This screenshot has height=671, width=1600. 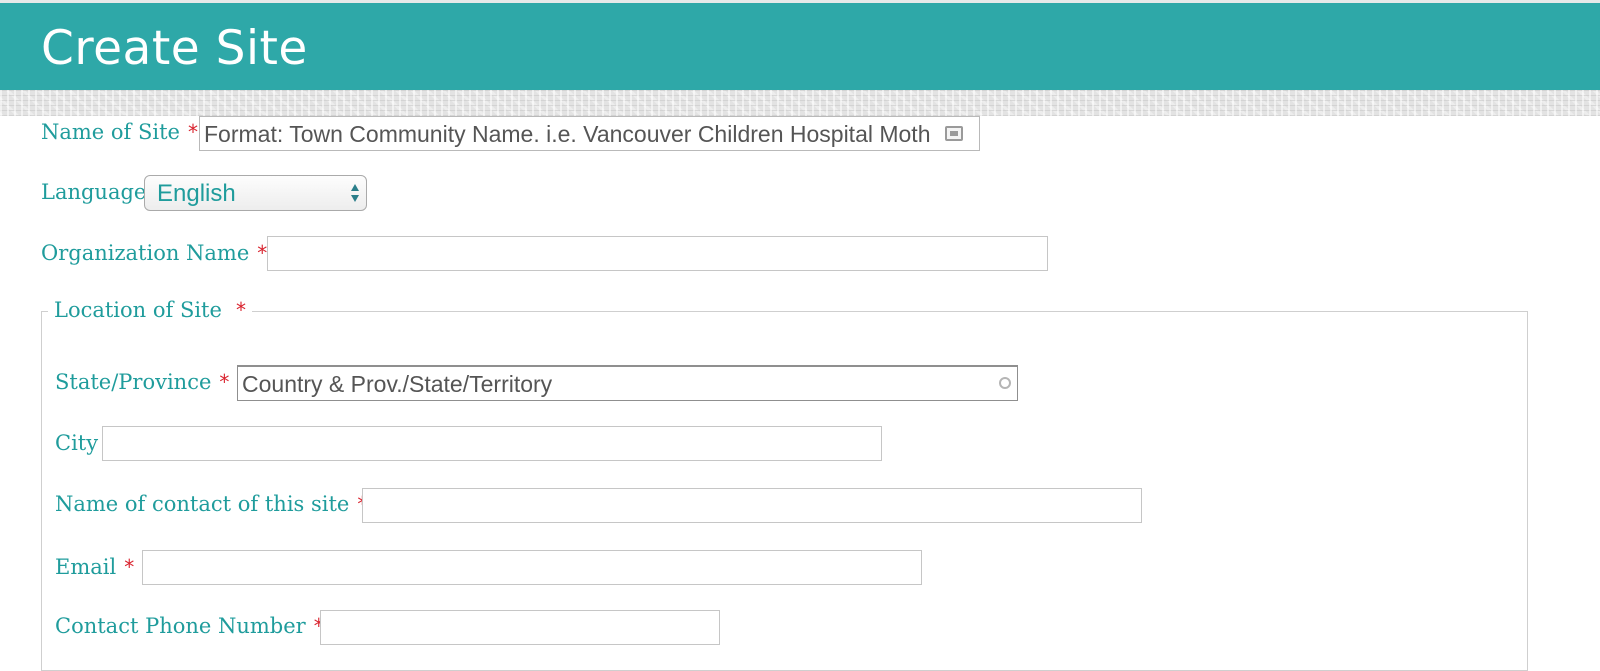 What do you see at coordinates (145, 253) in the screenshot?
I see `organization-name-label-text: Organization Name` at bounding box center [145, 253].